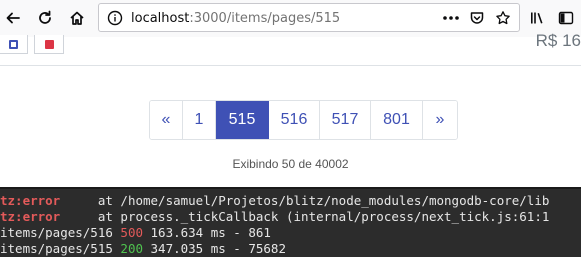 This screenshot has height=257, width=581. I want to click on edit-icon, so click(13, 44).